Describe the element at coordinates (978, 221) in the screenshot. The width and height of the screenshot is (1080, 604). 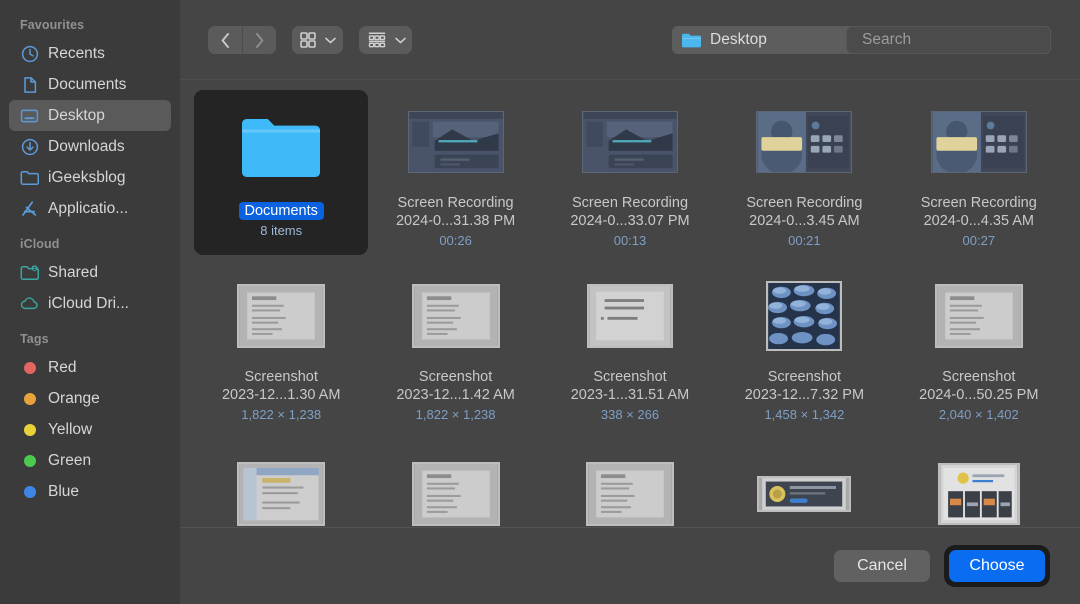
I see `file-name-line2: 2024-0...4.35 AM` at that location.